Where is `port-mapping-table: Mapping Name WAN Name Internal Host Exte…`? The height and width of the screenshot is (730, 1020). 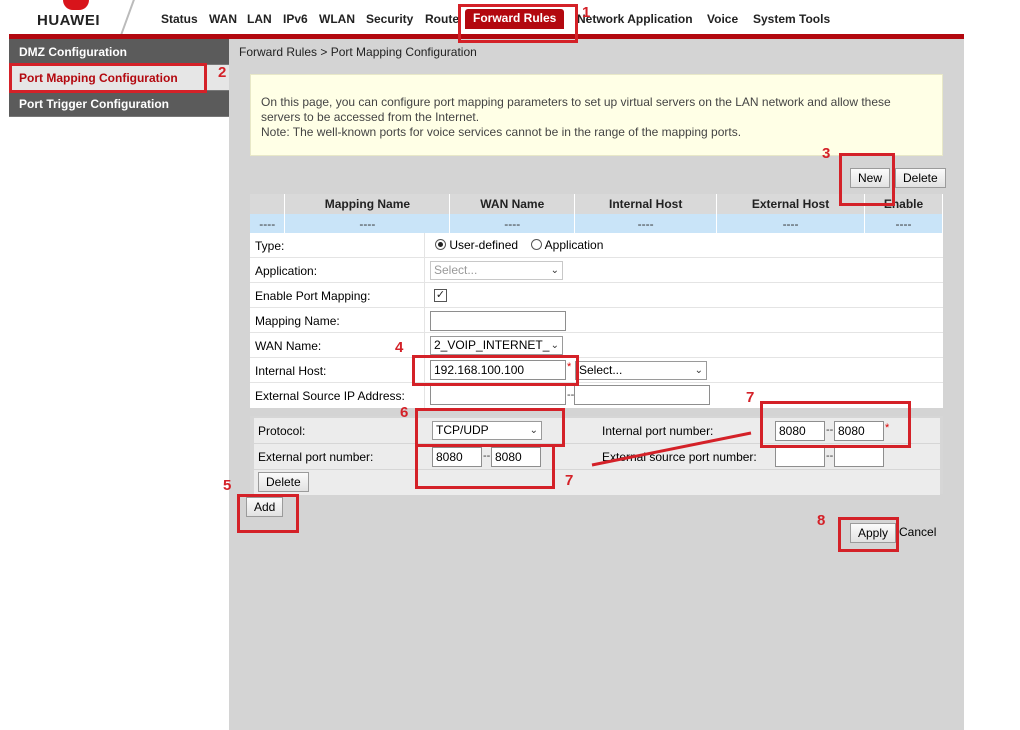
port-mapping-table: Mapping Name WAN Name Internal Host Exte… is located at coordinates (596, 213).